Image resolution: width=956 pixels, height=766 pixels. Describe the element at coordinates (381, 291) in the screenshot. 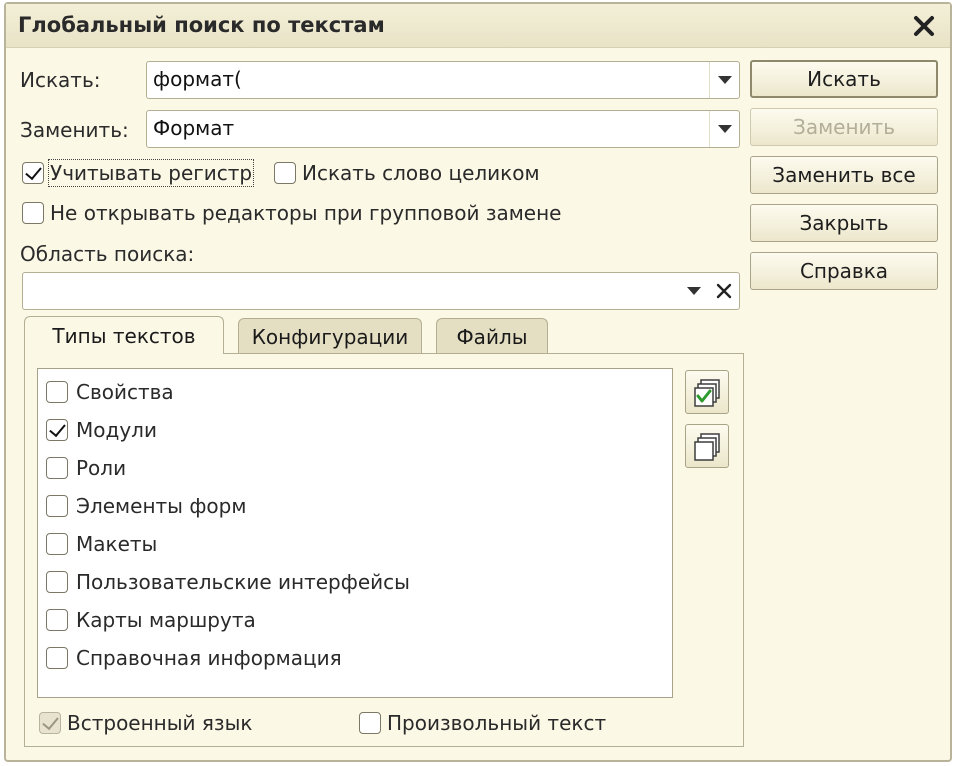

I see `scope-input` at that location.